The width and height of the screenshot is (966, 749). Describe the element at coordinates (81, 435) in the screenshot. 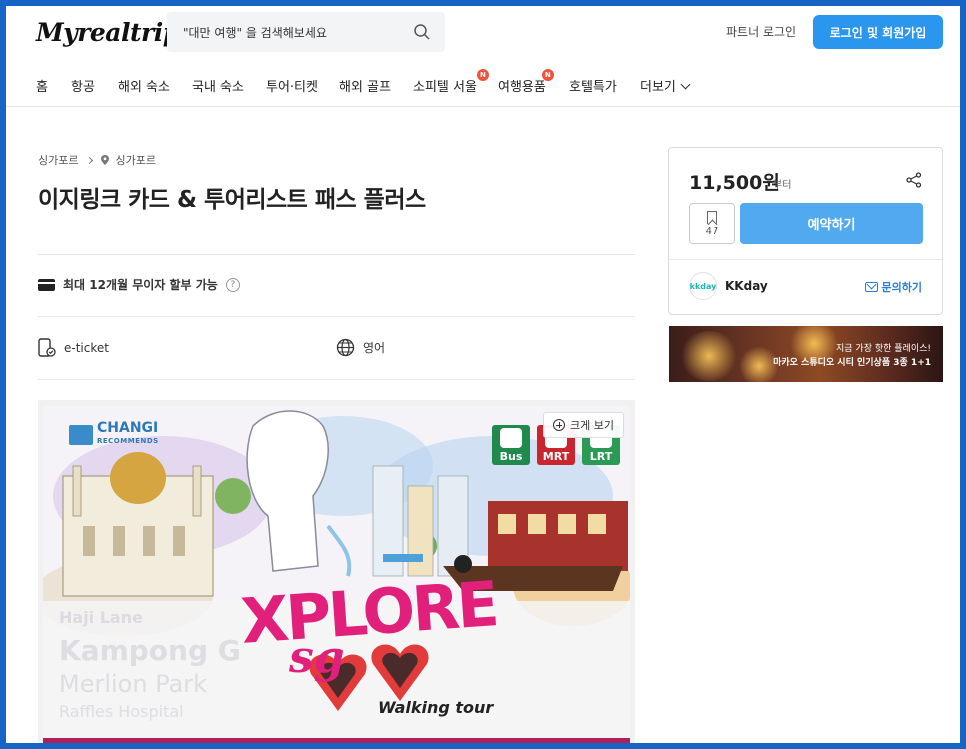

I see `changi-logo-mark` at that location.